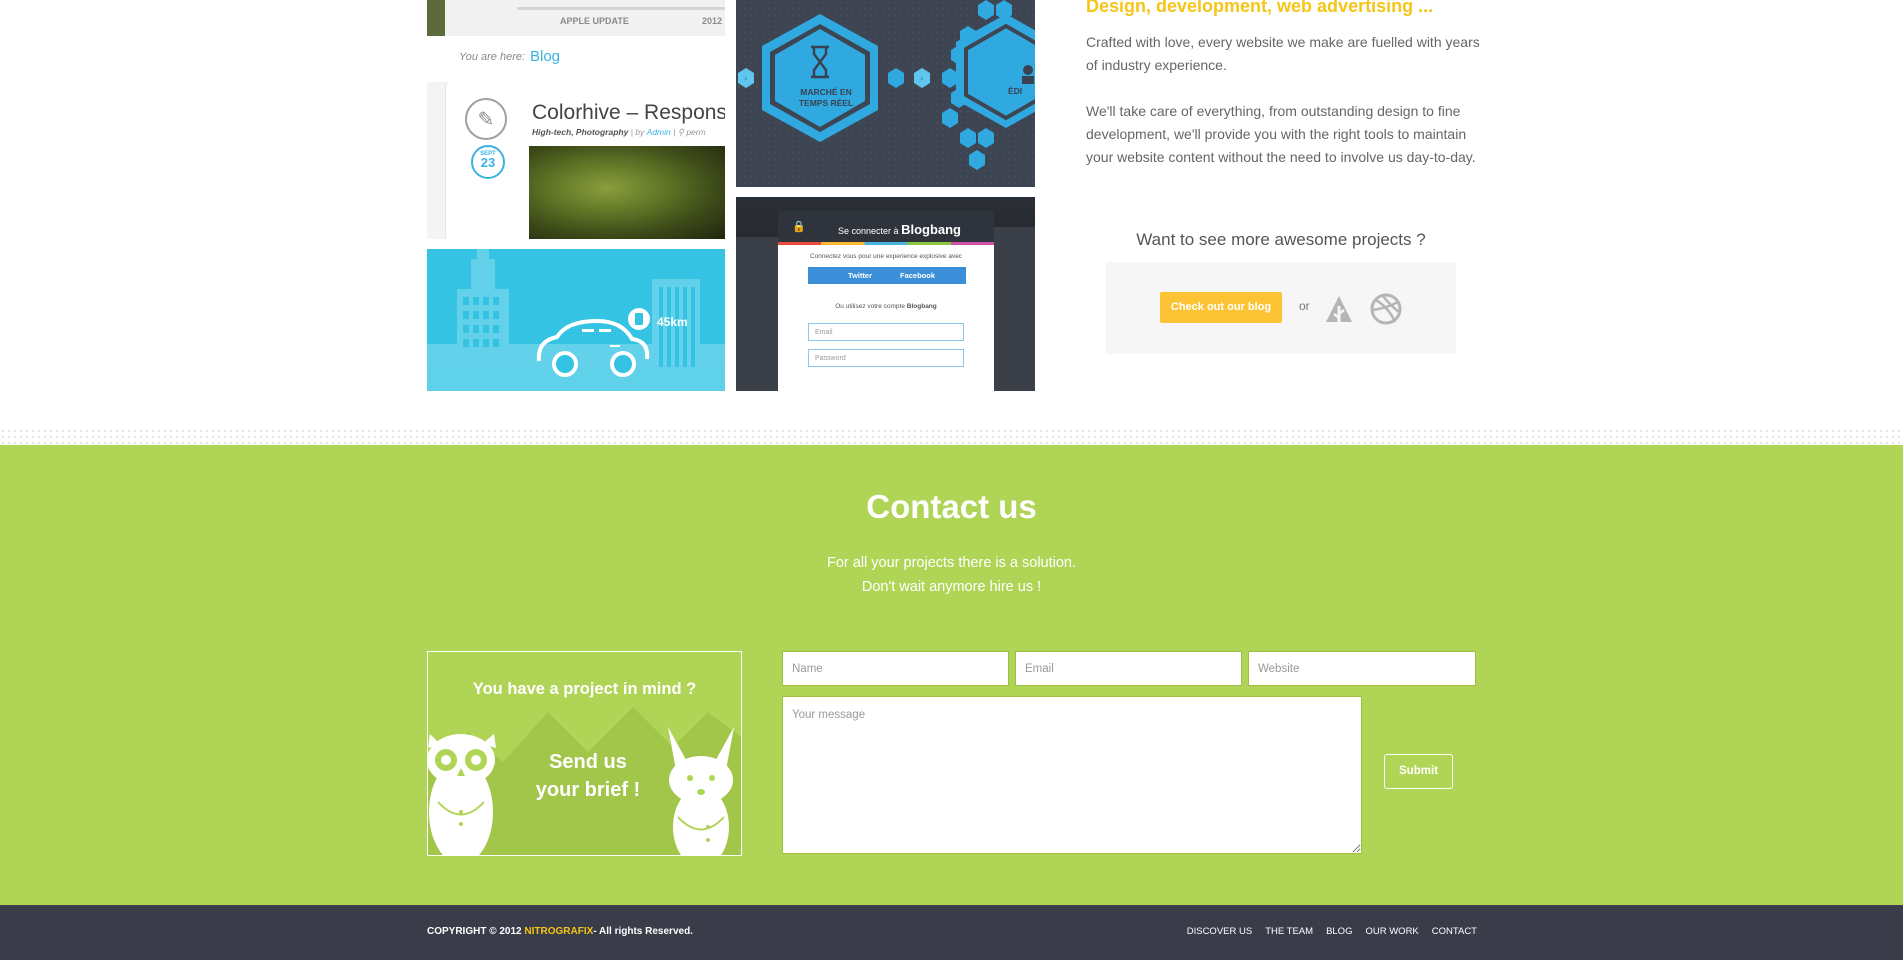 Image resolution: width=1903 pixels, height=960 pixels. What do you see at coordinates (1219, 931) in the screenshot?
I see `footer-nav-discover-us: DISCOVER US` at bounding box center [1219, 931].